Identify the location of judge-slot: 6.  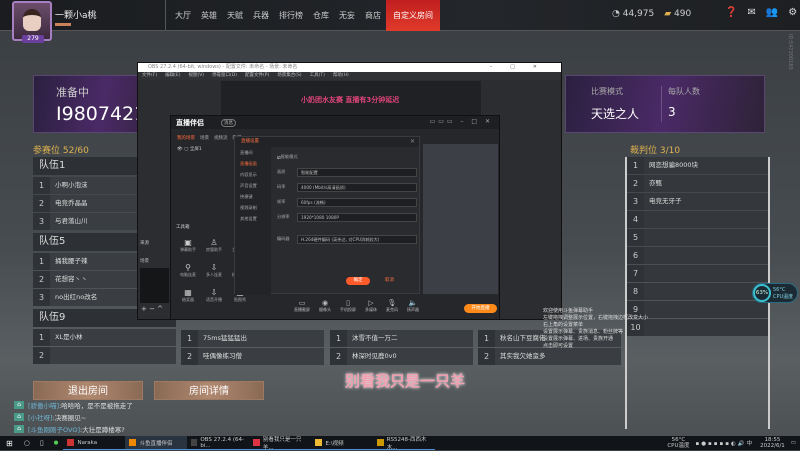
(697, 255).